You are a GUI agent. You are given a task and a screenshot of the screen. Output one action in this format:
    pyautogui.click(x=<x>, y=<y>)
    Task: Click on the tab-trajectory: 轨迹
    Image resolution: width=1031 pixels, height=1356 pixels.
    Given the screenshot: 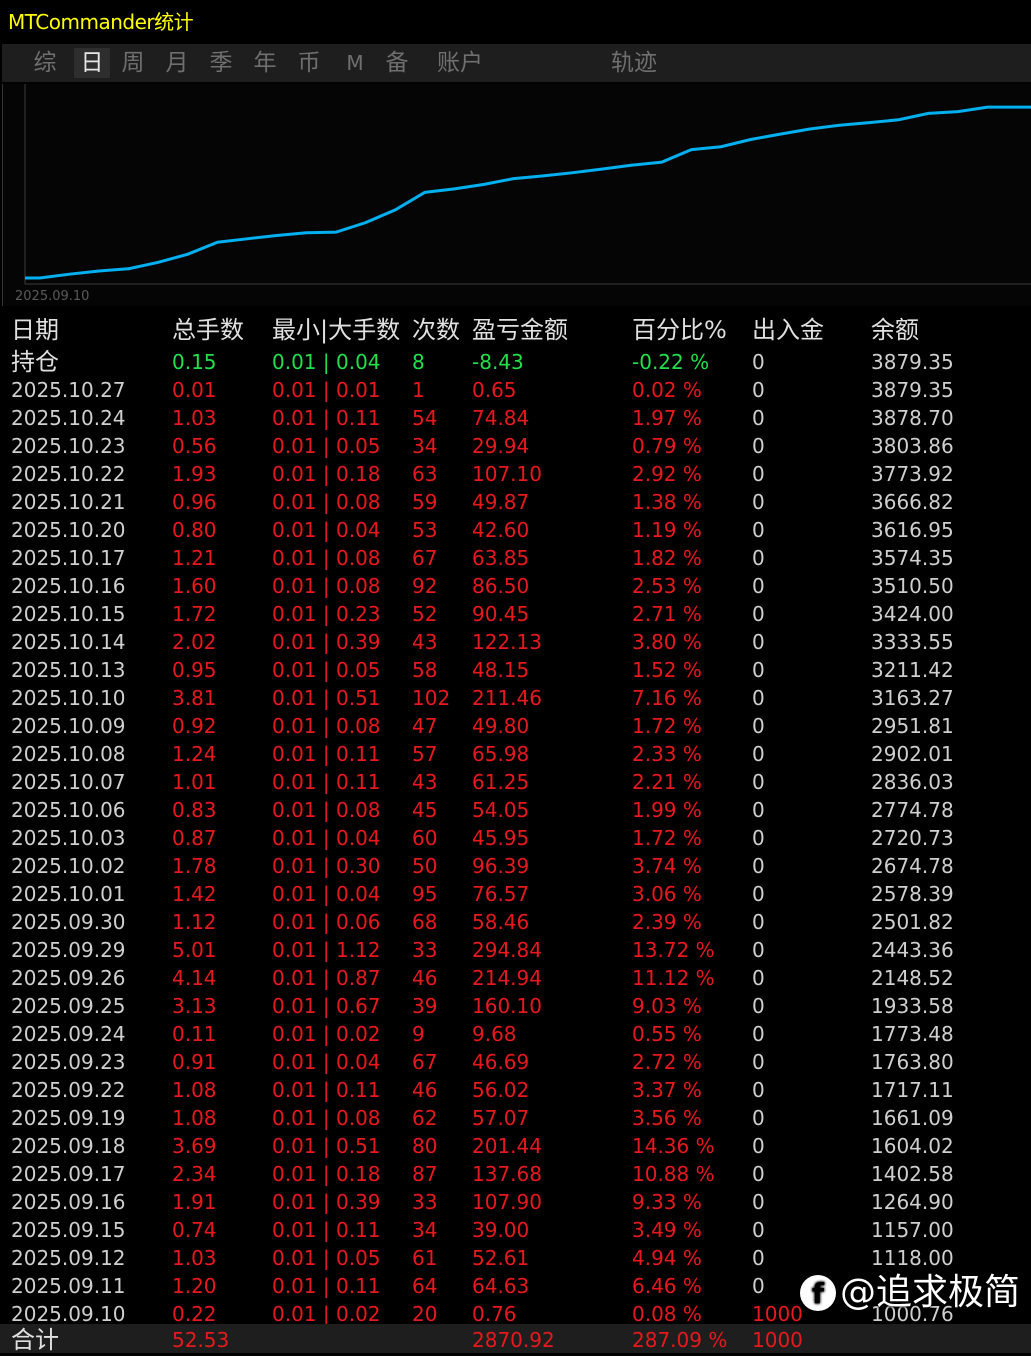 What is the action you would take?
    pyautogui.click(x=634, y=63)
    